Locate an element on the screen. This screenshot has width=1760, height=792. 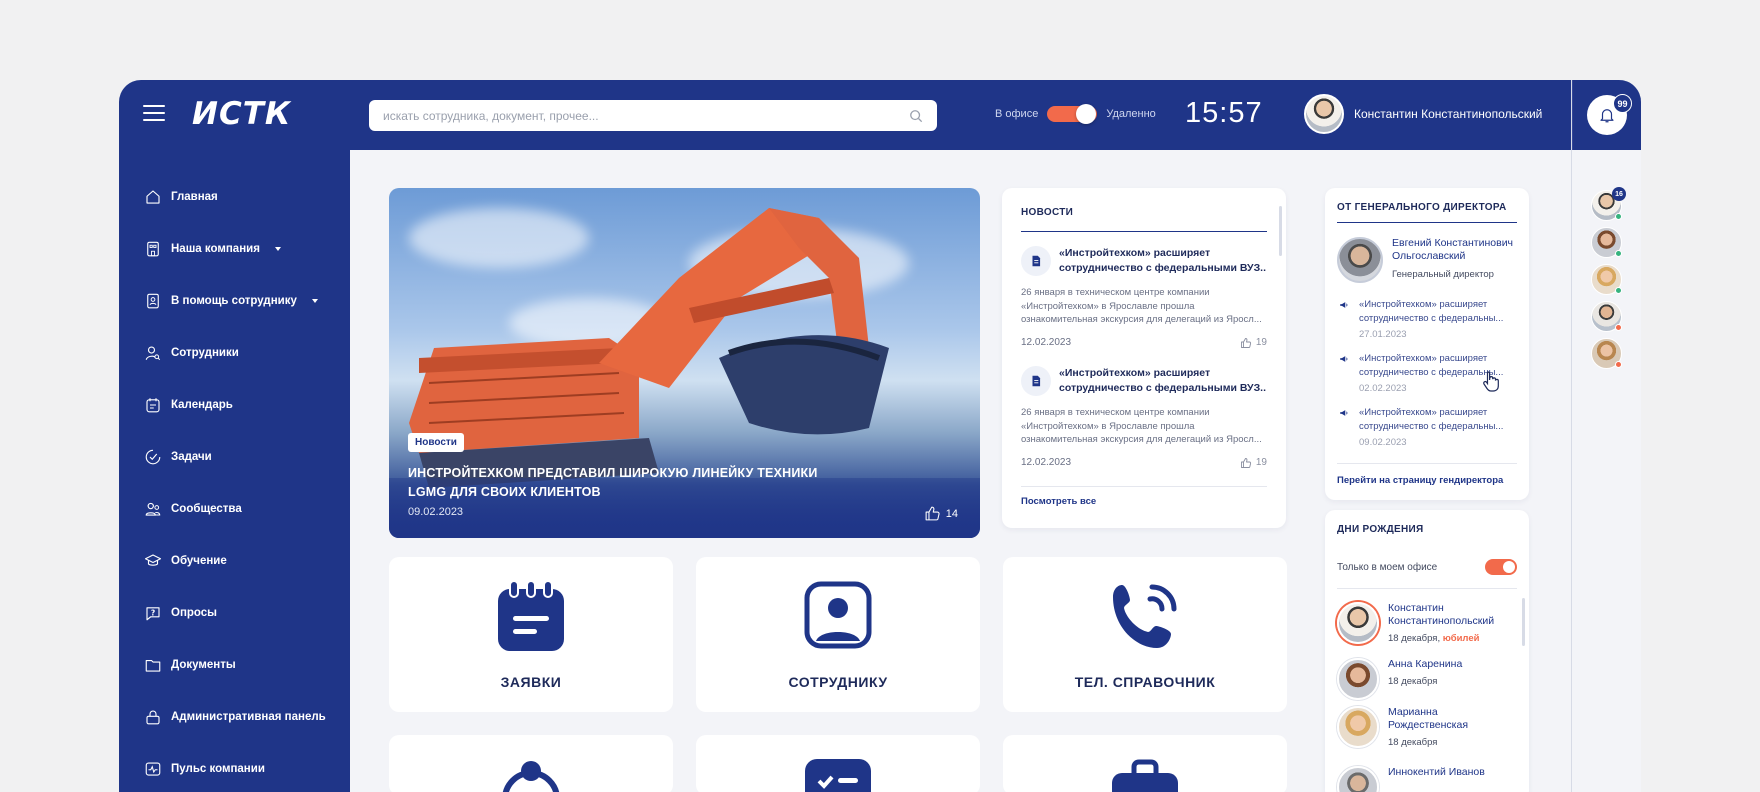
office-filter-toggle is located at coordinates (1501, 567).